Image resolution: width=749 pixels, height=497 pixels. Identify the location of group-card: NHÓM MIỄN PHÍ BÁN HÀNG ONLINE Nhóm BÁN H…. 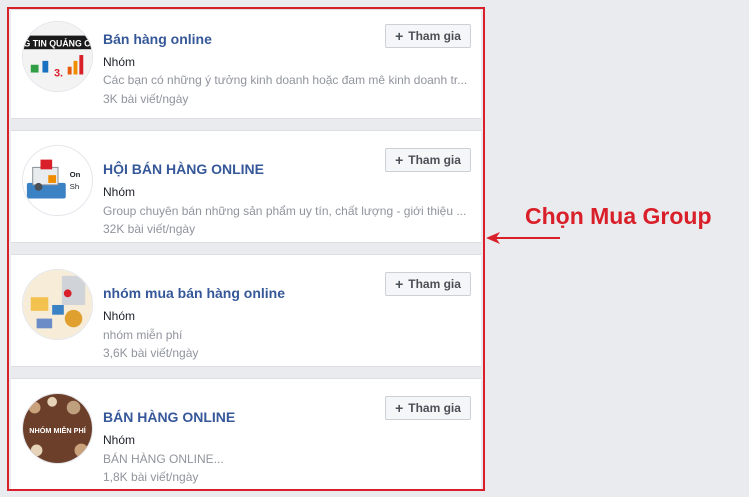
(246, 433).